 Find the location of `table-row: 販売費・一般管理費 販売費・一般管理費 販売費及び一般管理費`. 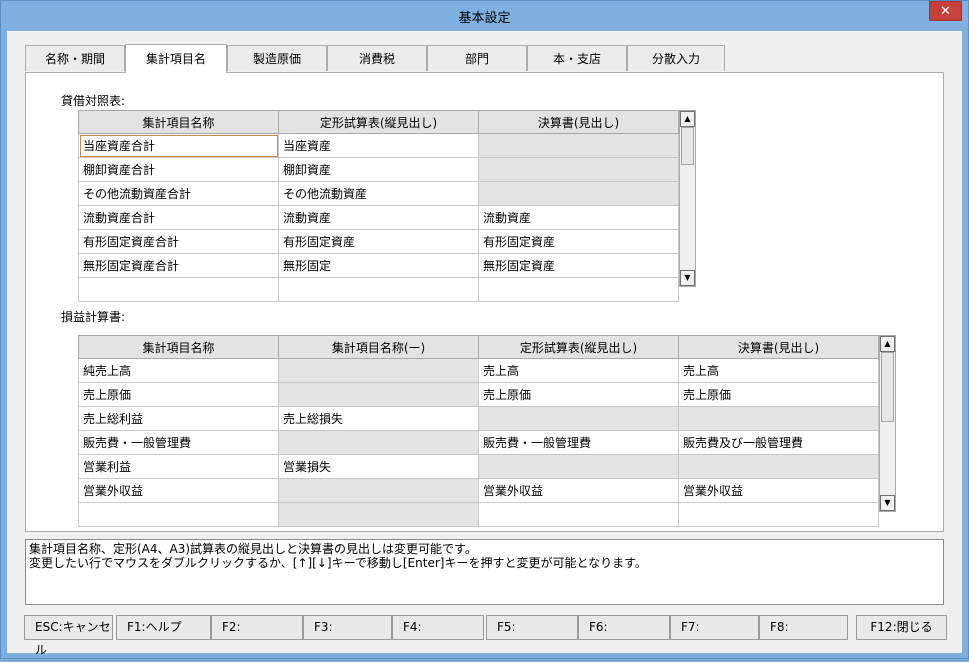

table-row: 販売費・一般管理費 販売費・一般管理費 販売費及び一般管理費 is located at coordinates (478, 442).